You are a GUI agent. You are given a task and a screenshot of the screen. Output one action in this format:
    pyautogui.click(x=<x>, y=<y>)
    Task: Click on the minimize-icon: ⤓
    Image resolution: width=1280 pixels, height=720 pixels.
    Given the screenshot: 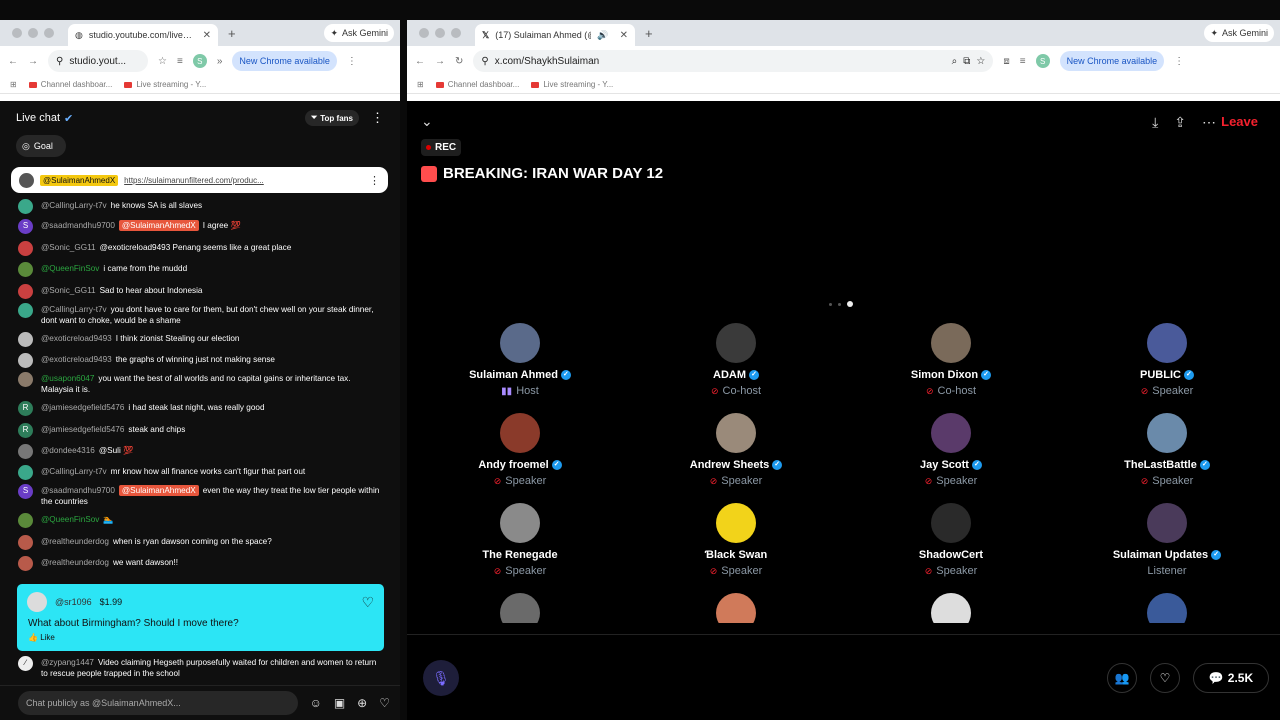 What is the action you would take?
    pyautogui.click(x=1155, y=122)
    